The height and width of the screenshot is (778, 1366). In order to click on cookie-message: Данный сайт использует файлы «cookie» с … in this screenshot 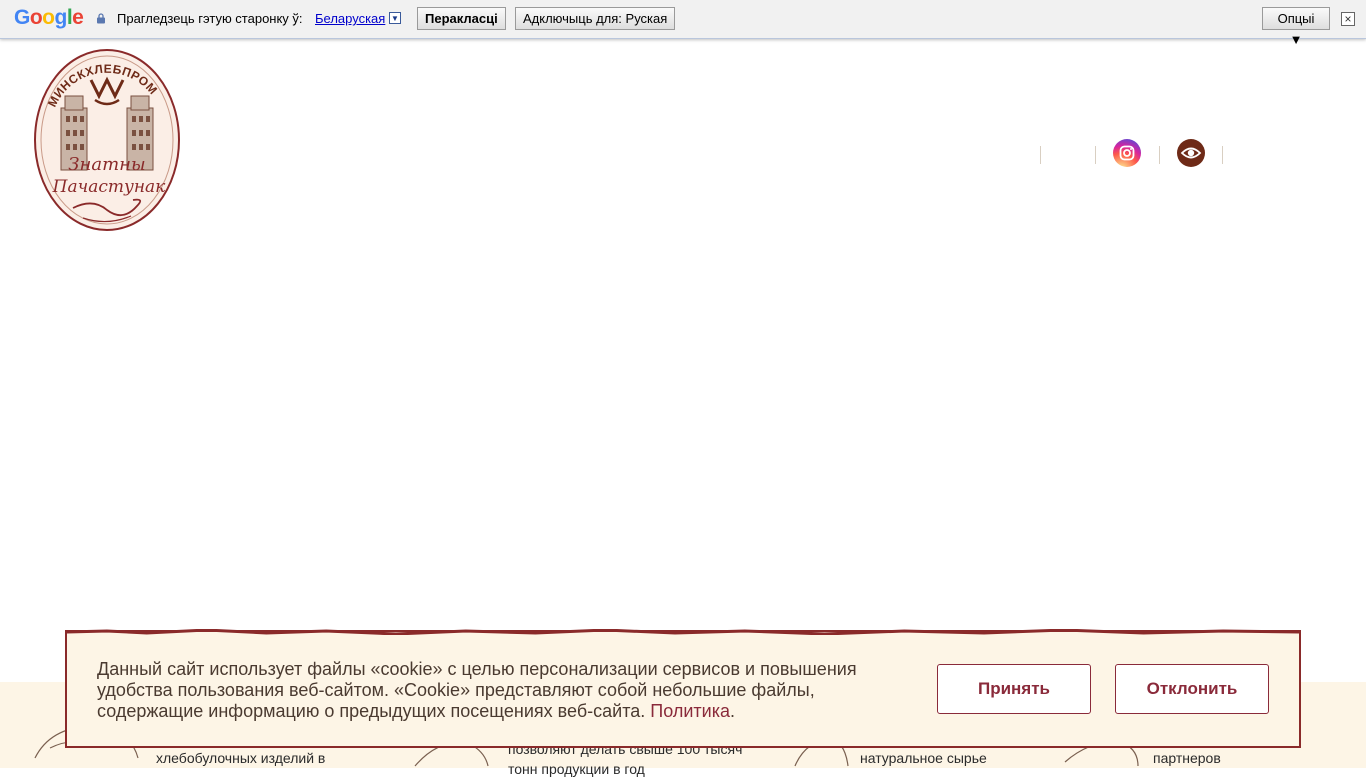, I will do `click(507, 690)`.